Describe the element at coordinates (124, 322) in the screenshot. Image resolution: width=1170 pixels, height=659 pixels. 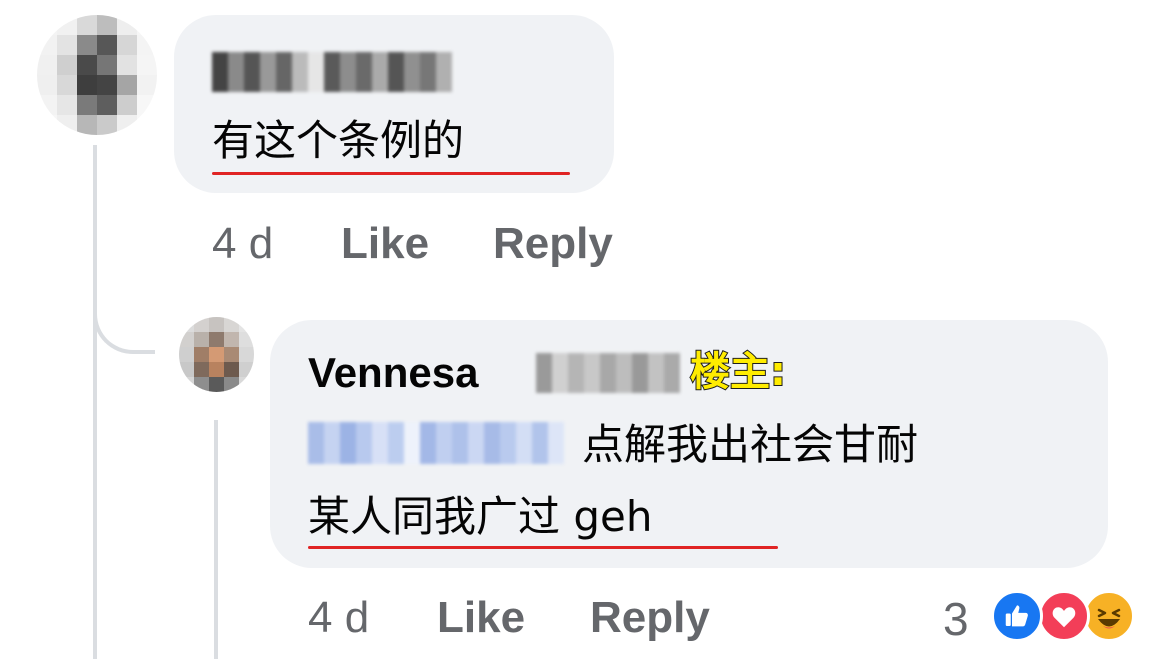
I see `thread-curve` at that location.